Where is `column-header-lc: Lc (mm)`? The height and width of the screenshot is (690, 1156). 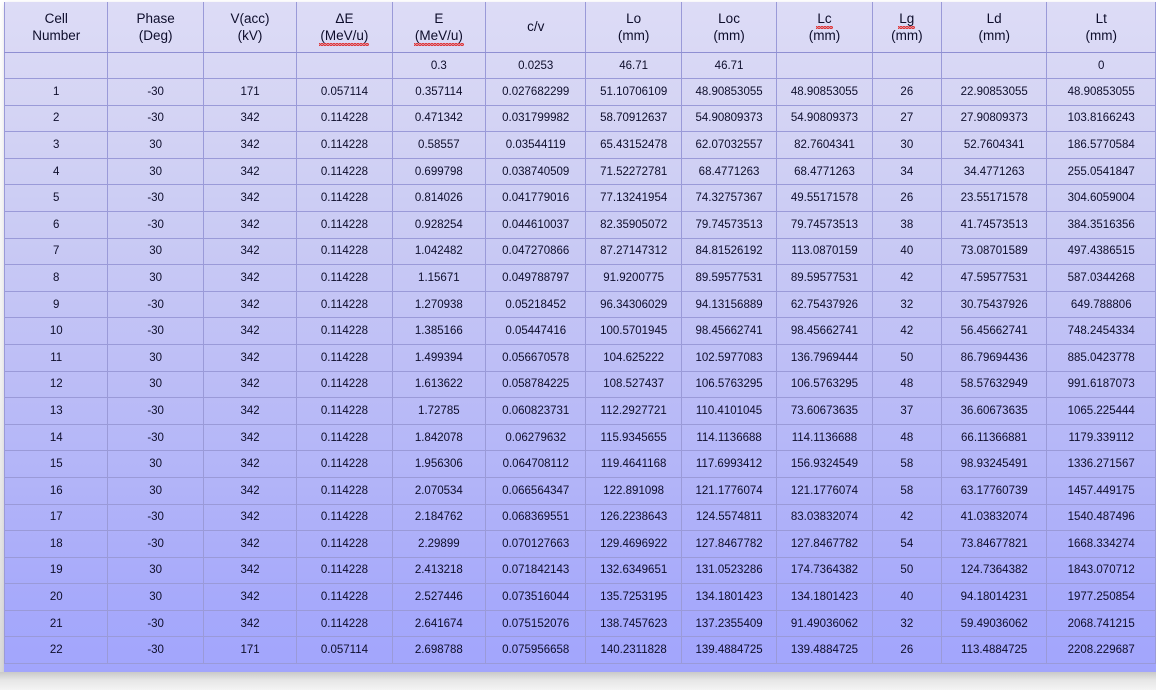 column-header-lc: Lc (mm) is located at coordinates (824, 27).